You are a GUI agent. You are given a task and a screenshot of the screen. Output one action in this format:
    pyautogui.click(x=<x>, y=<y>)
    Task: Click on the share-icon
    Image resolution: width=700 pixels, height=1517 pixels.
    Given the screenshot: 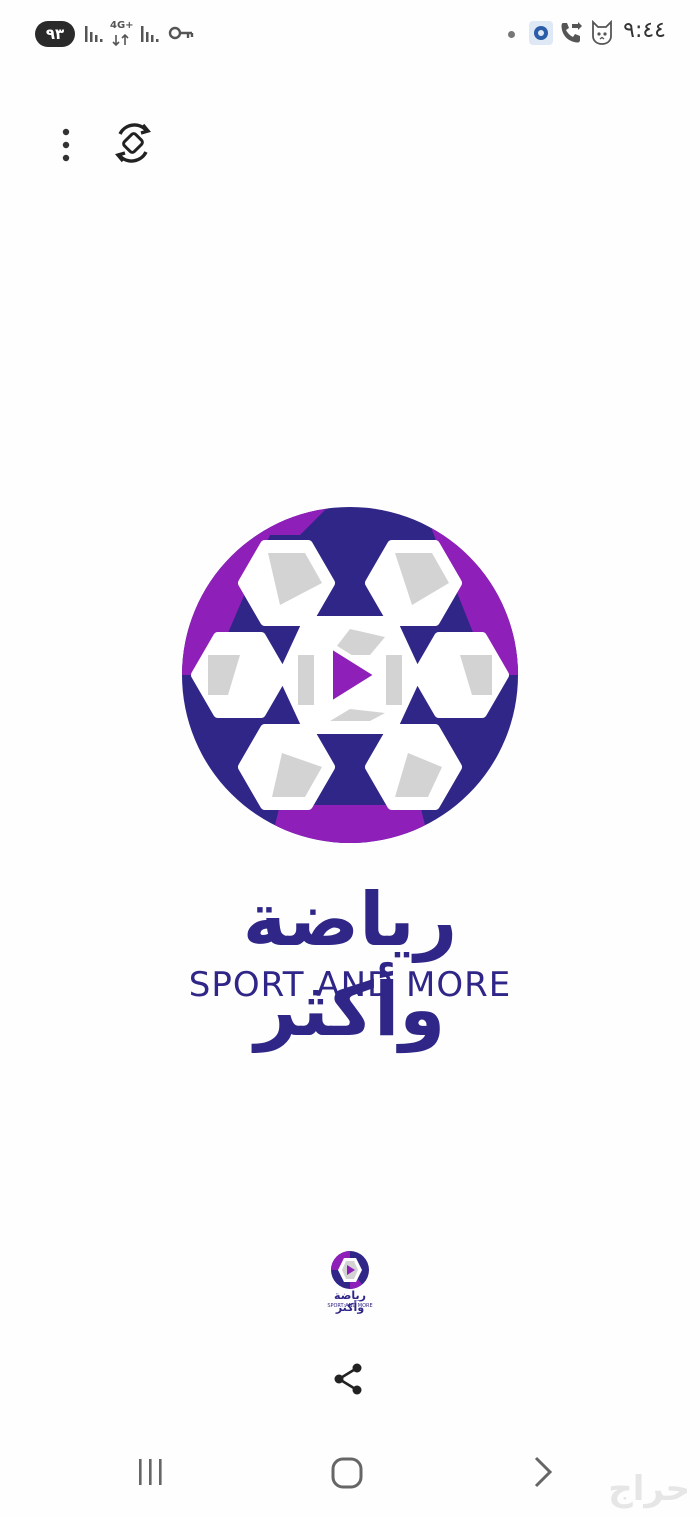 What is the action you would take?
    pyautogui.click(x=348, y=1379)
    